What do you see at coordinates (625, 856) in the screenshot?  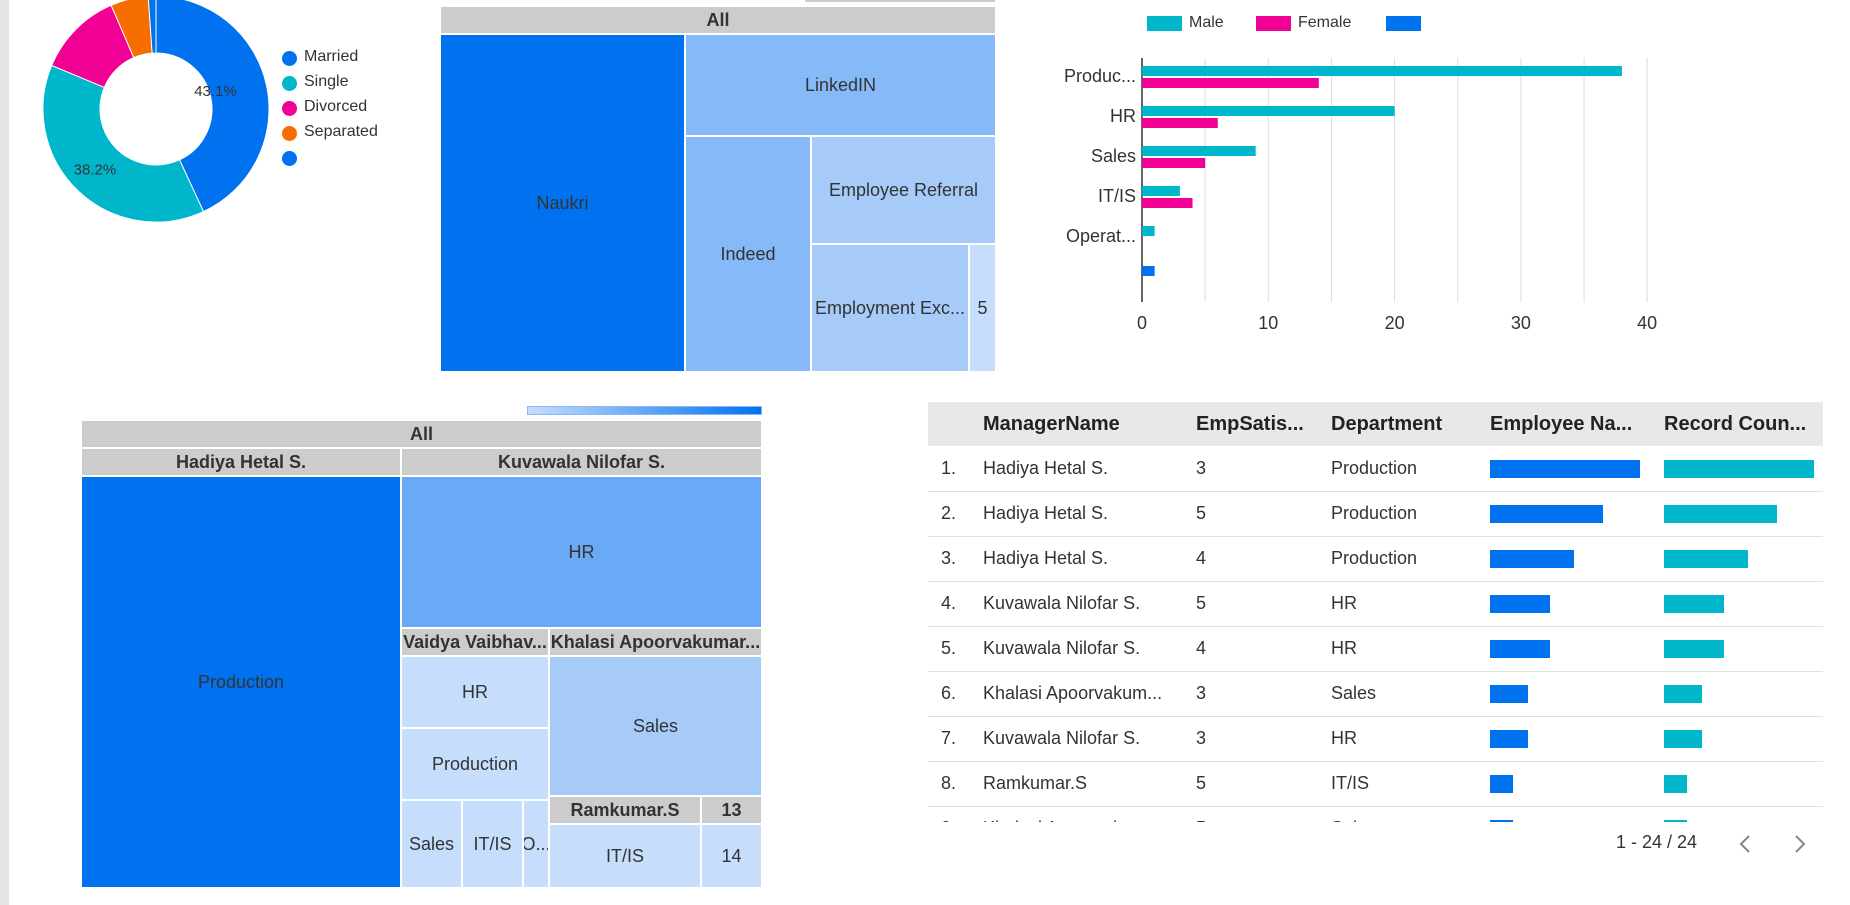 I see `manager-cell-ramkumar-itis: IT/IS` at bounding box center [625, 856].